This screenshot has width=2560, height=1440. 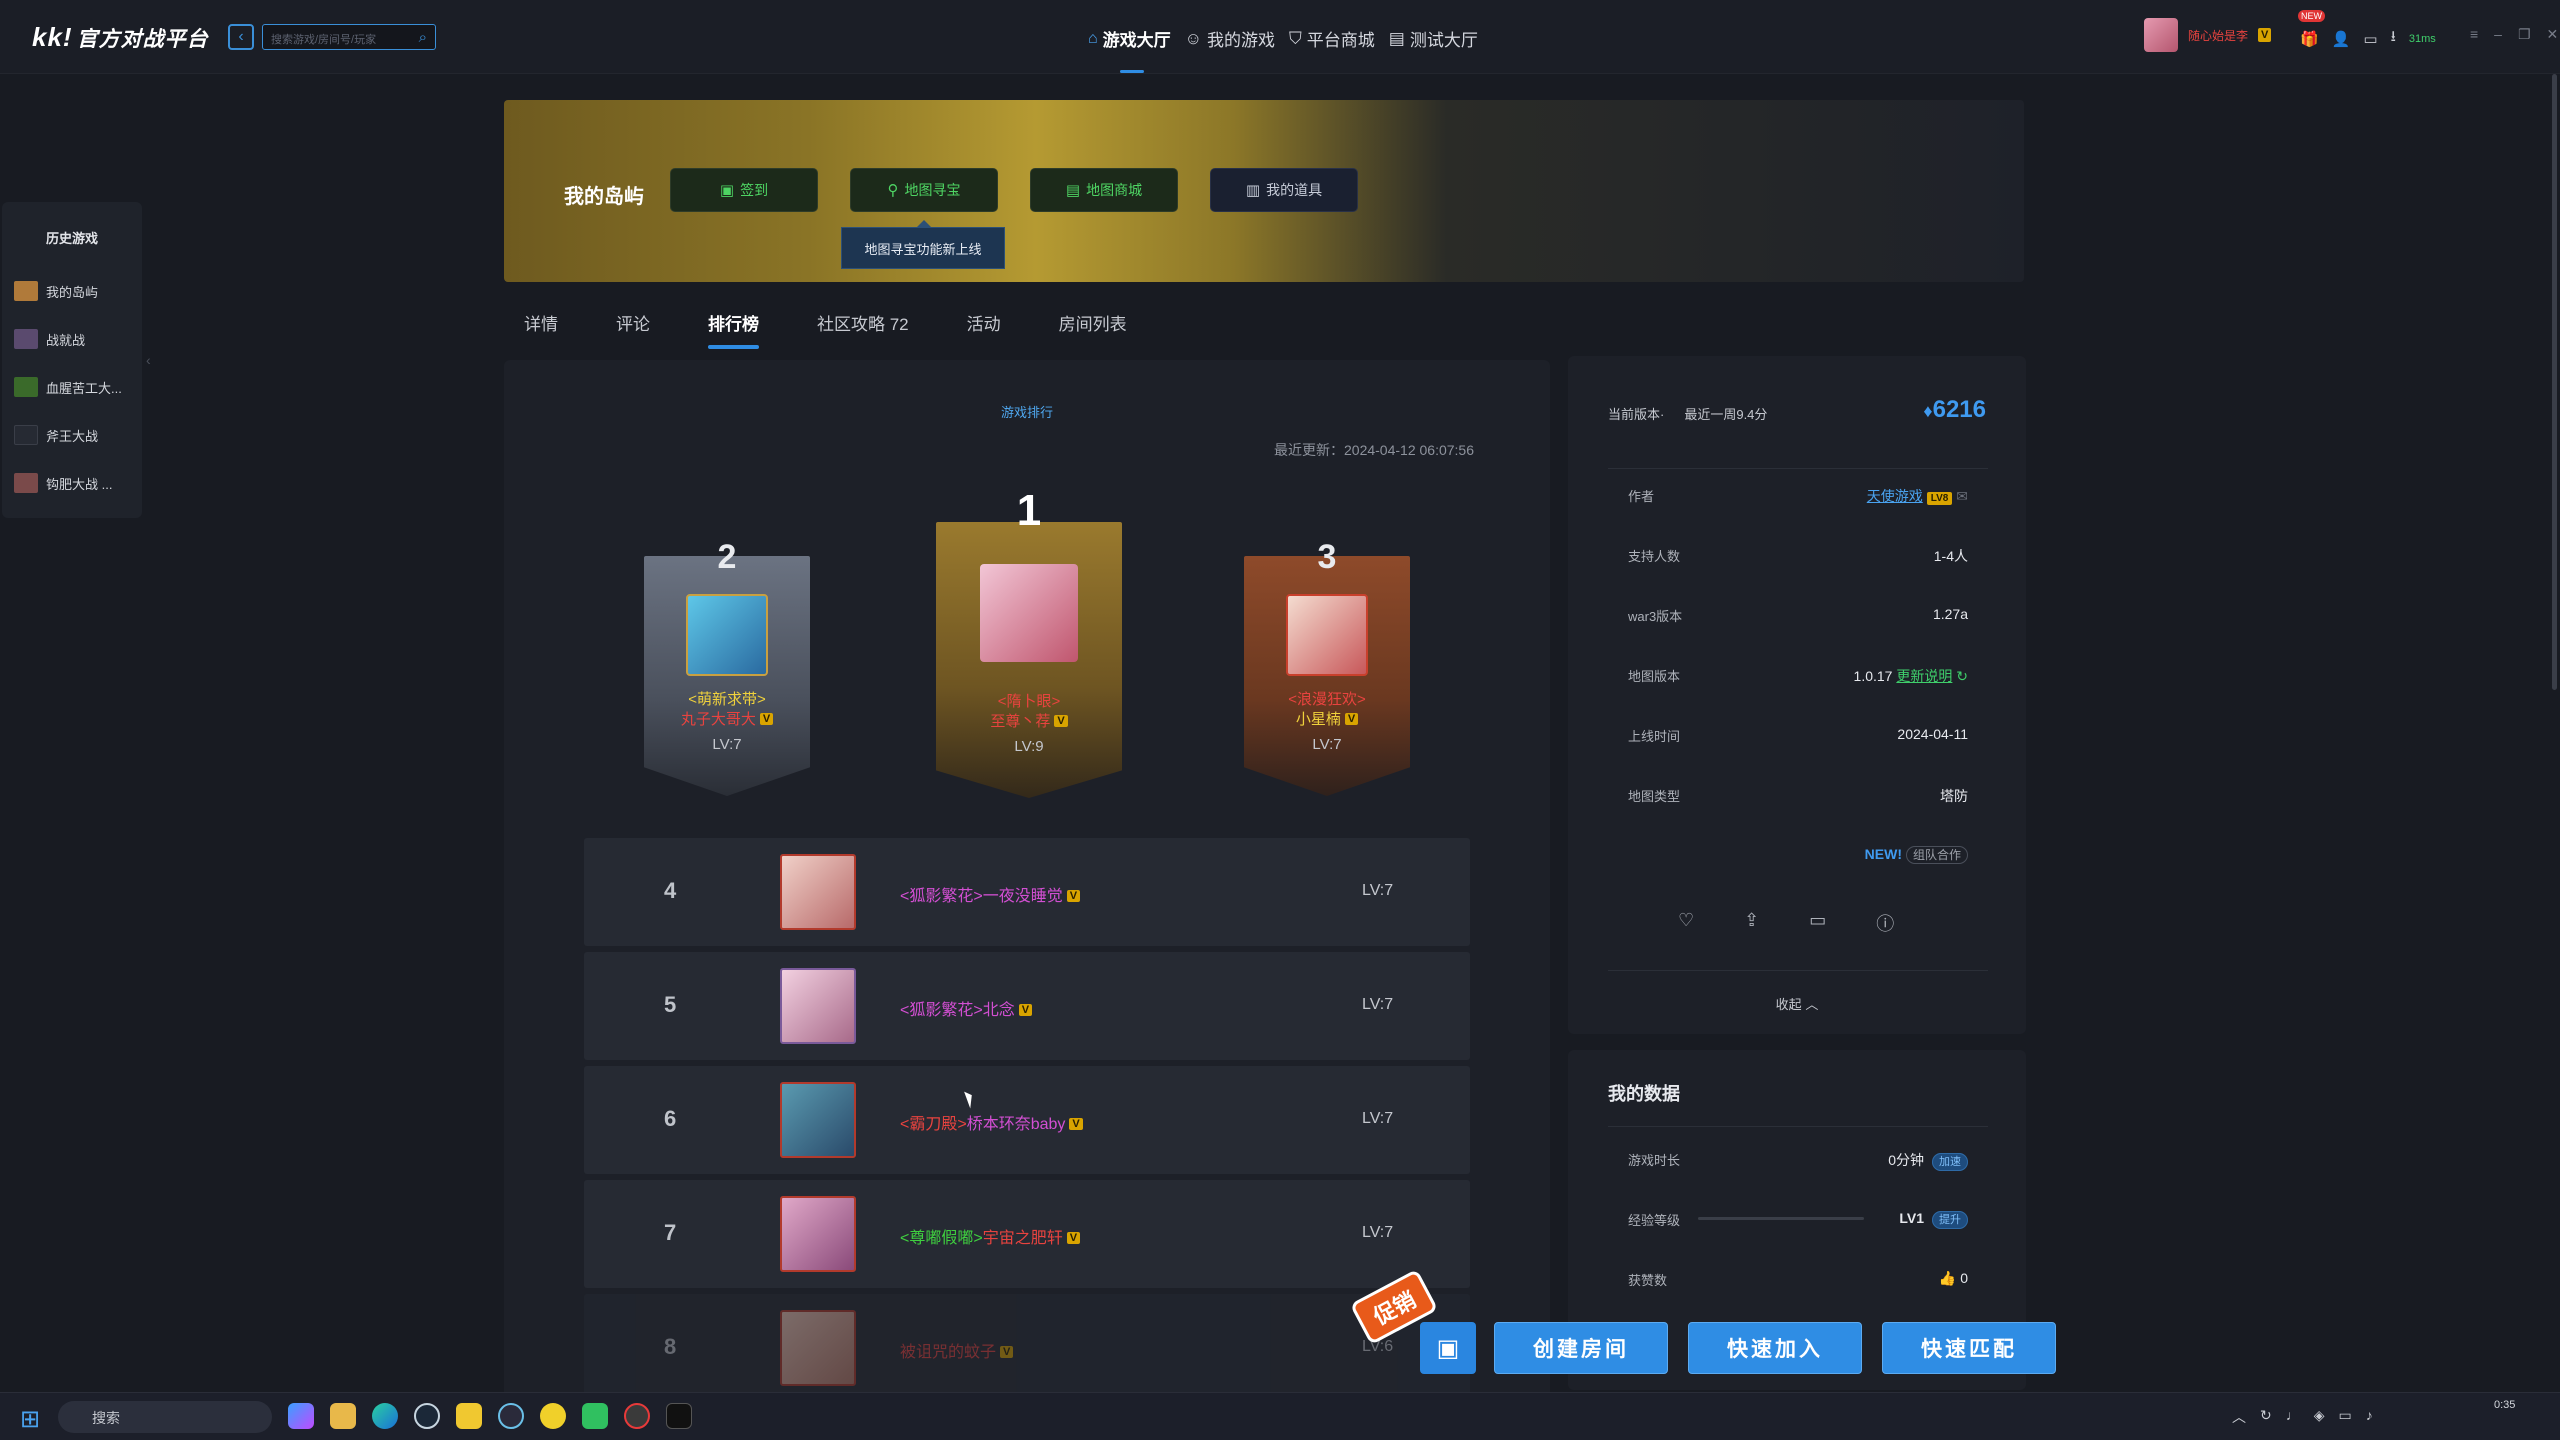 I want to click on tab-rooms: 房间列表, so click(x=1093, y=322).